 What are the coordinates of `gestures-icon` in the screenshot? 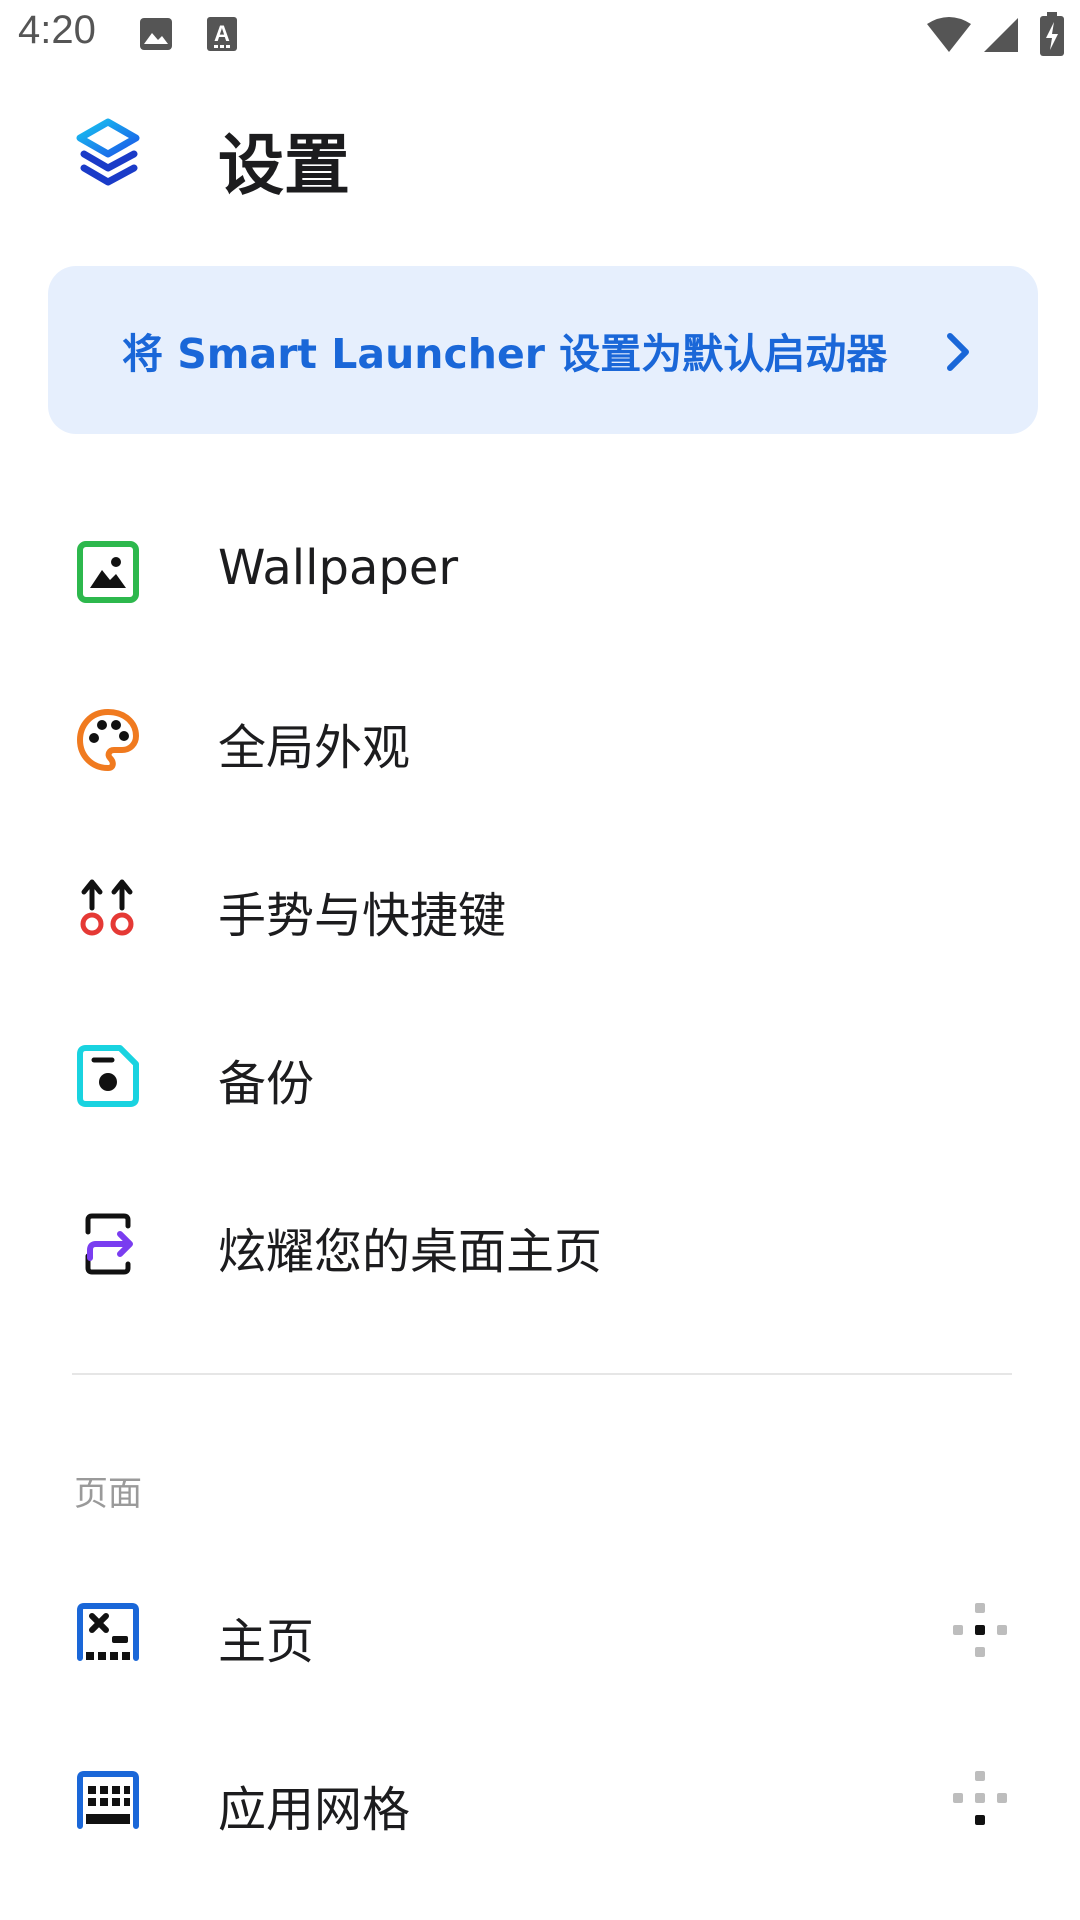 It's located at (107, 907).